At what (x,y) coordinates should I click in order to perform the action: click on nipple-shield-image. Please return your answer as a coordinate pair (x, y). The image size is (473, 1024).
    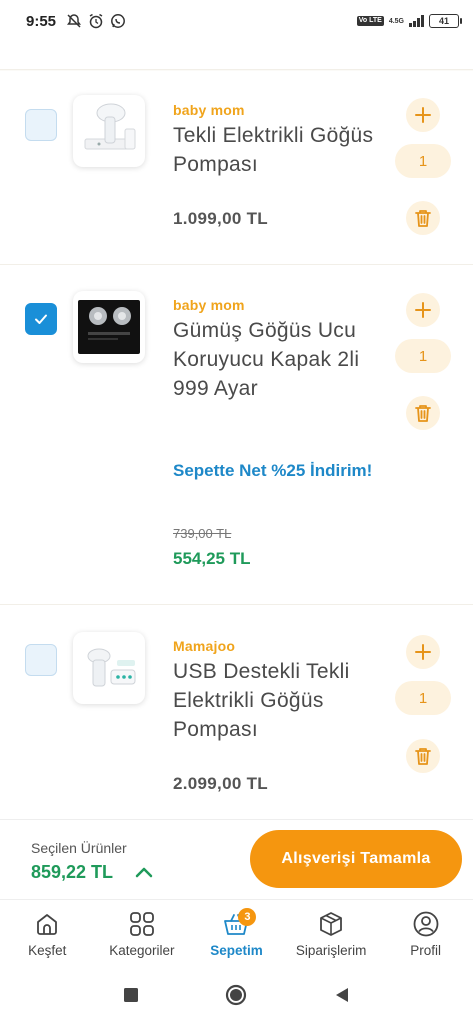
    Looking at the image, I should click on (109, 327).